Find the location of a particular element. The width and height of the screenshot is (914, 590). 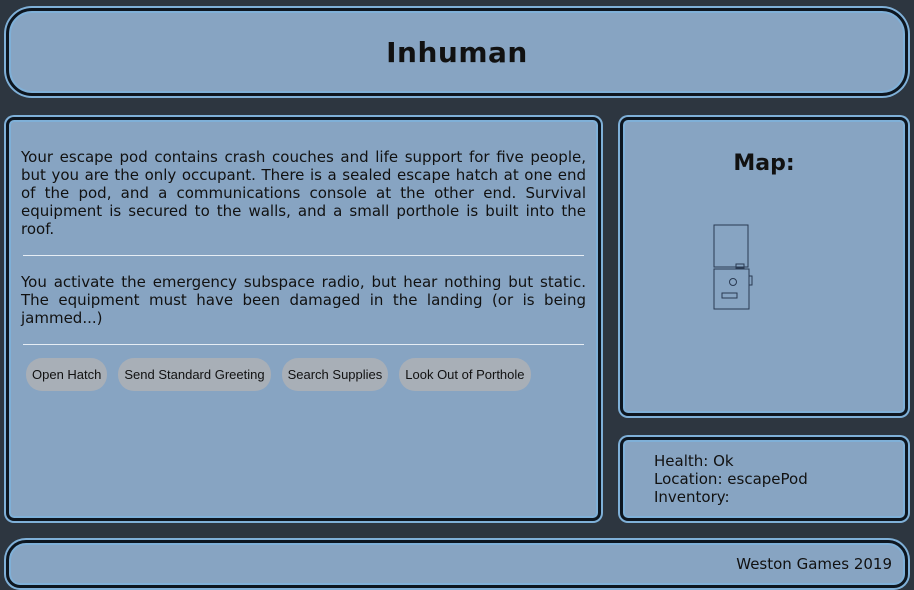

inventory-status: Inventory: is located at coordinates (779, 497).